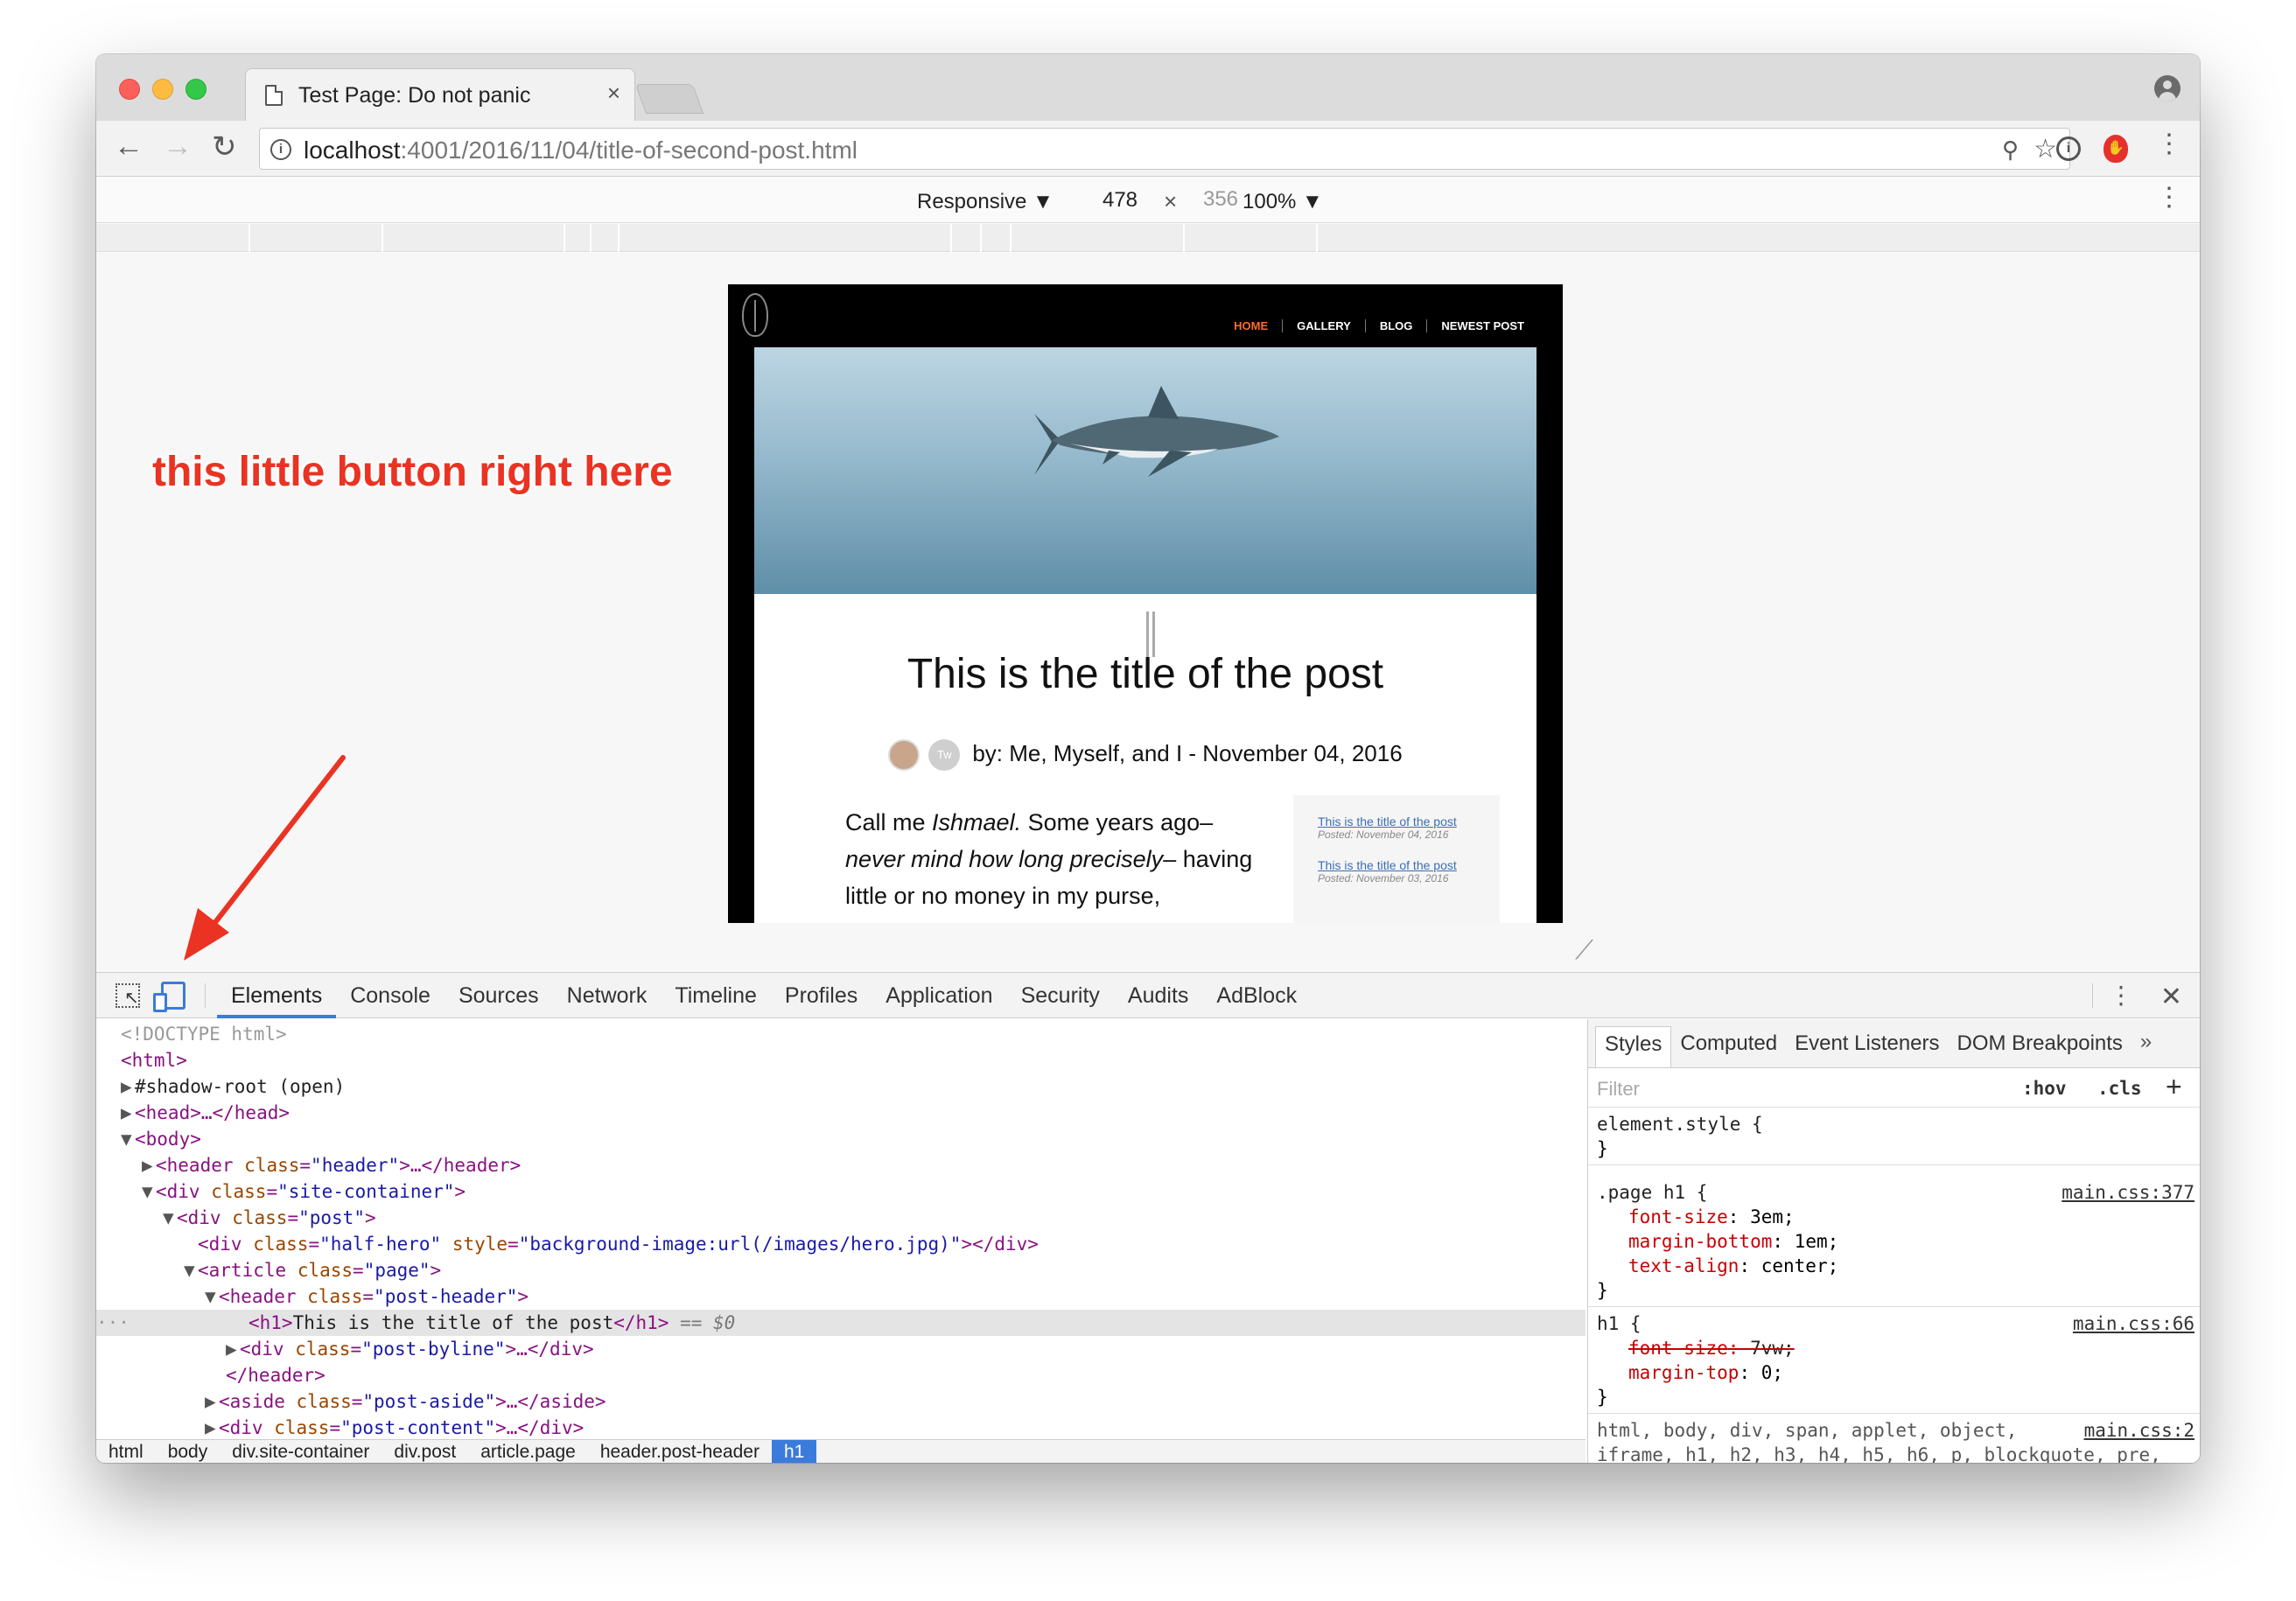 The width and height of the screenshot is (2296, 1601). Describe the element at coordinates (2119, 1089) in the screenshot. I see `class-toggle: .cls` at that location.